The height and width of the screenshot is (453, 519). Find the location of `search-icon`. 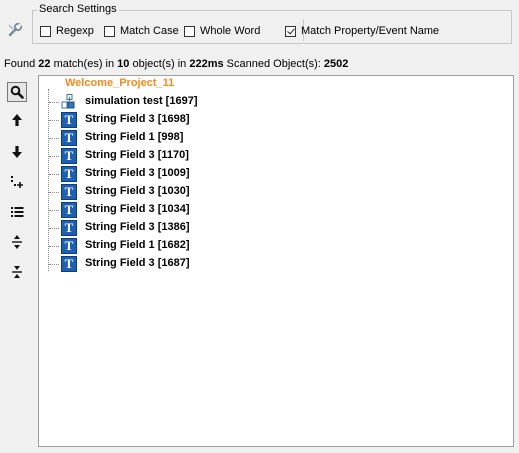

search-icon is located at coordinates (17, 92).